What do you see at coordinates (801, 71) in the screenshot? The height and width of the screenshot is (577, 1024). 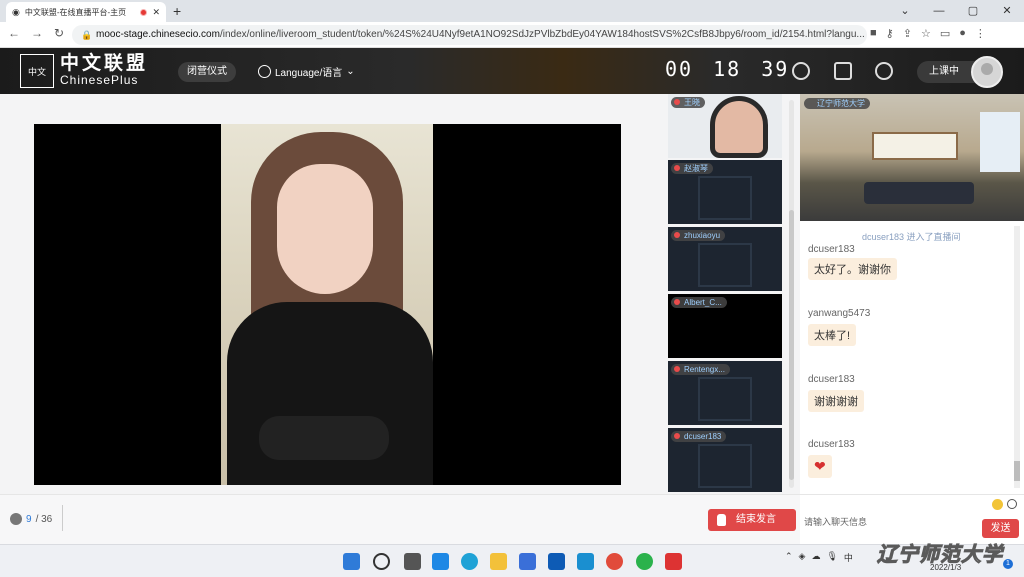 I see `compass-icon` at bounding box center [801, 71].